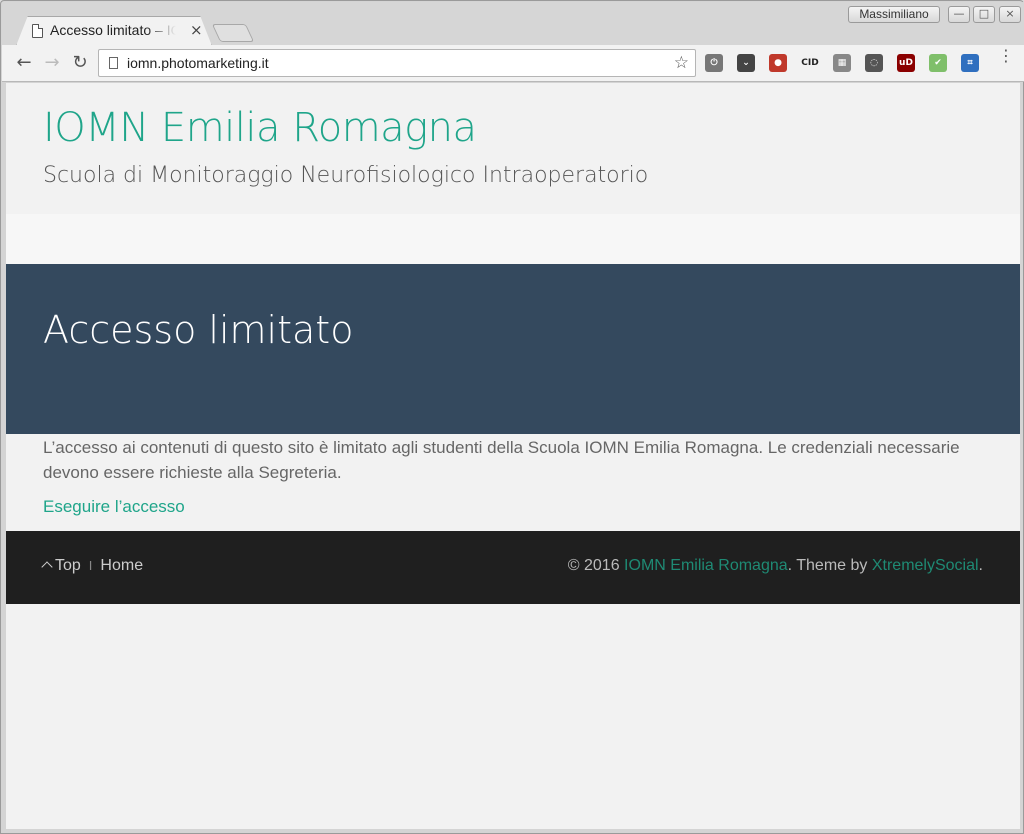 The width and height of the screenshot is (1024, 834). I want to click on ublock-ext-icon: uD, so click(906, 63).